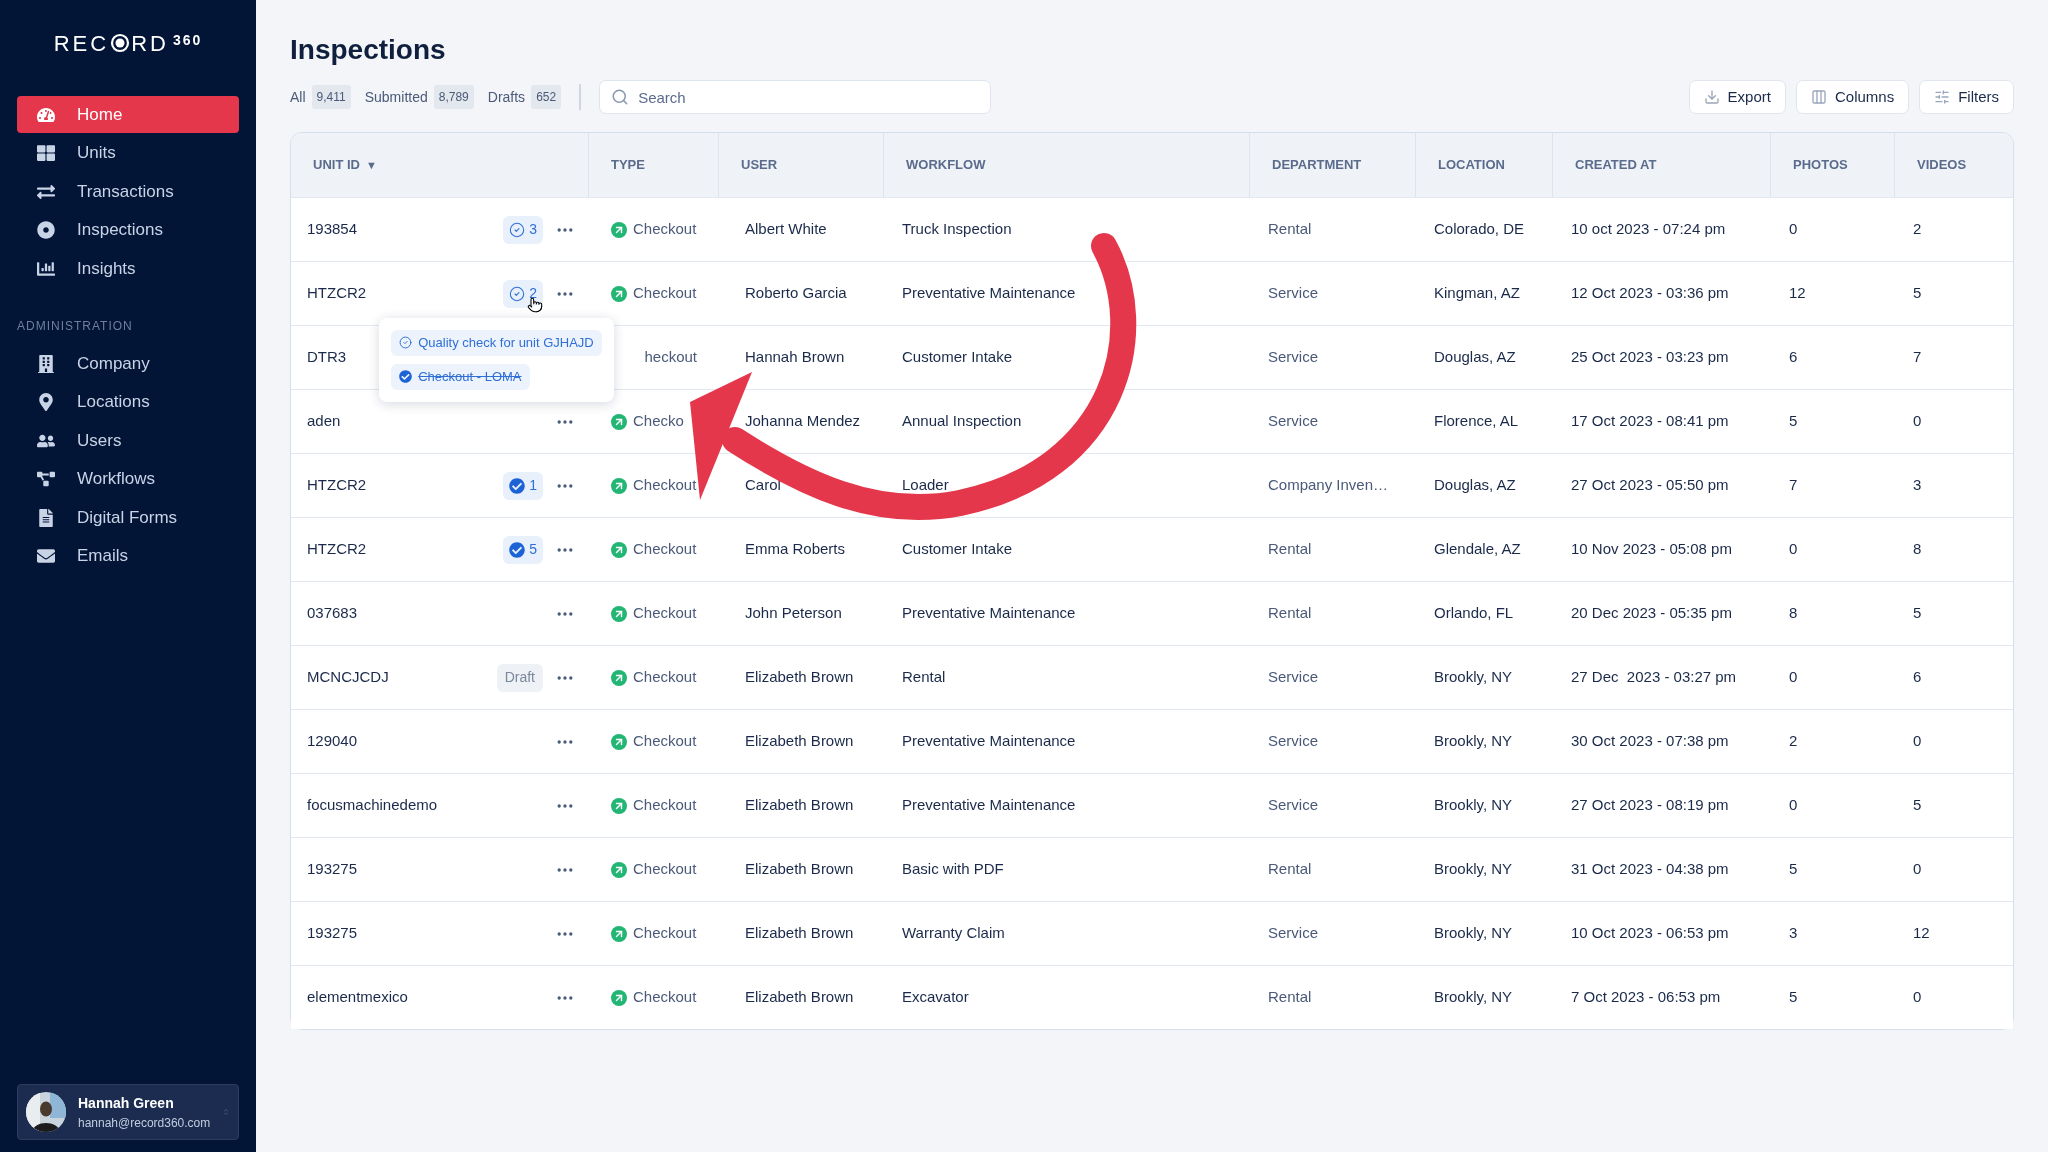  What do you see at coordinates (1917, 613) in the screenshot?
I see `video-count: 5` at bounding box center [1917, 613].